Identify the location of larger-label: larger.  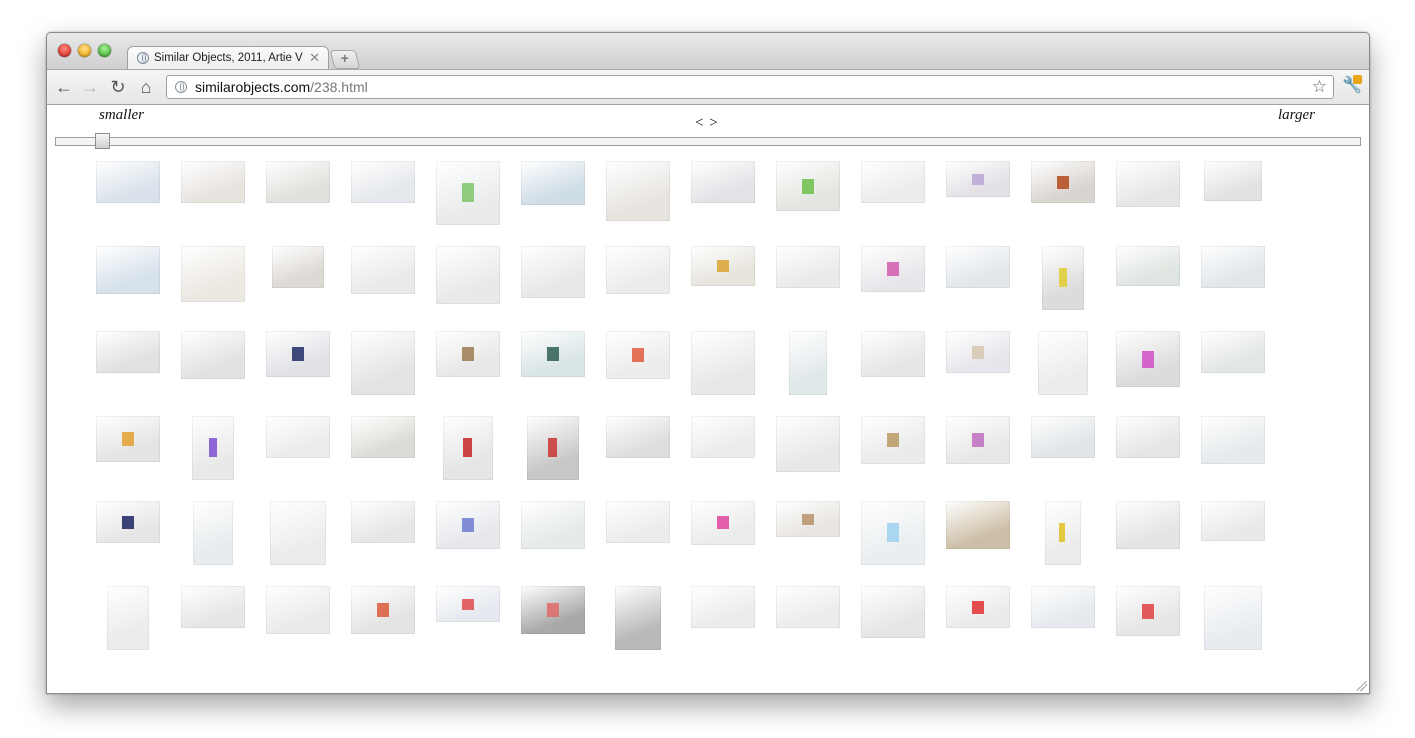
(1296, 115).